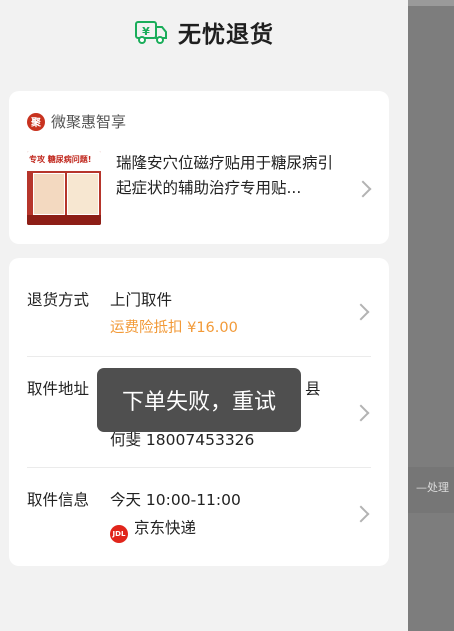 The height and width of the screenshot is (631, 454). Describe the element at coordinates (60, 159) in the screenshot. I see `thumb-caption: 专攻 糖尿病问题!` at that location.